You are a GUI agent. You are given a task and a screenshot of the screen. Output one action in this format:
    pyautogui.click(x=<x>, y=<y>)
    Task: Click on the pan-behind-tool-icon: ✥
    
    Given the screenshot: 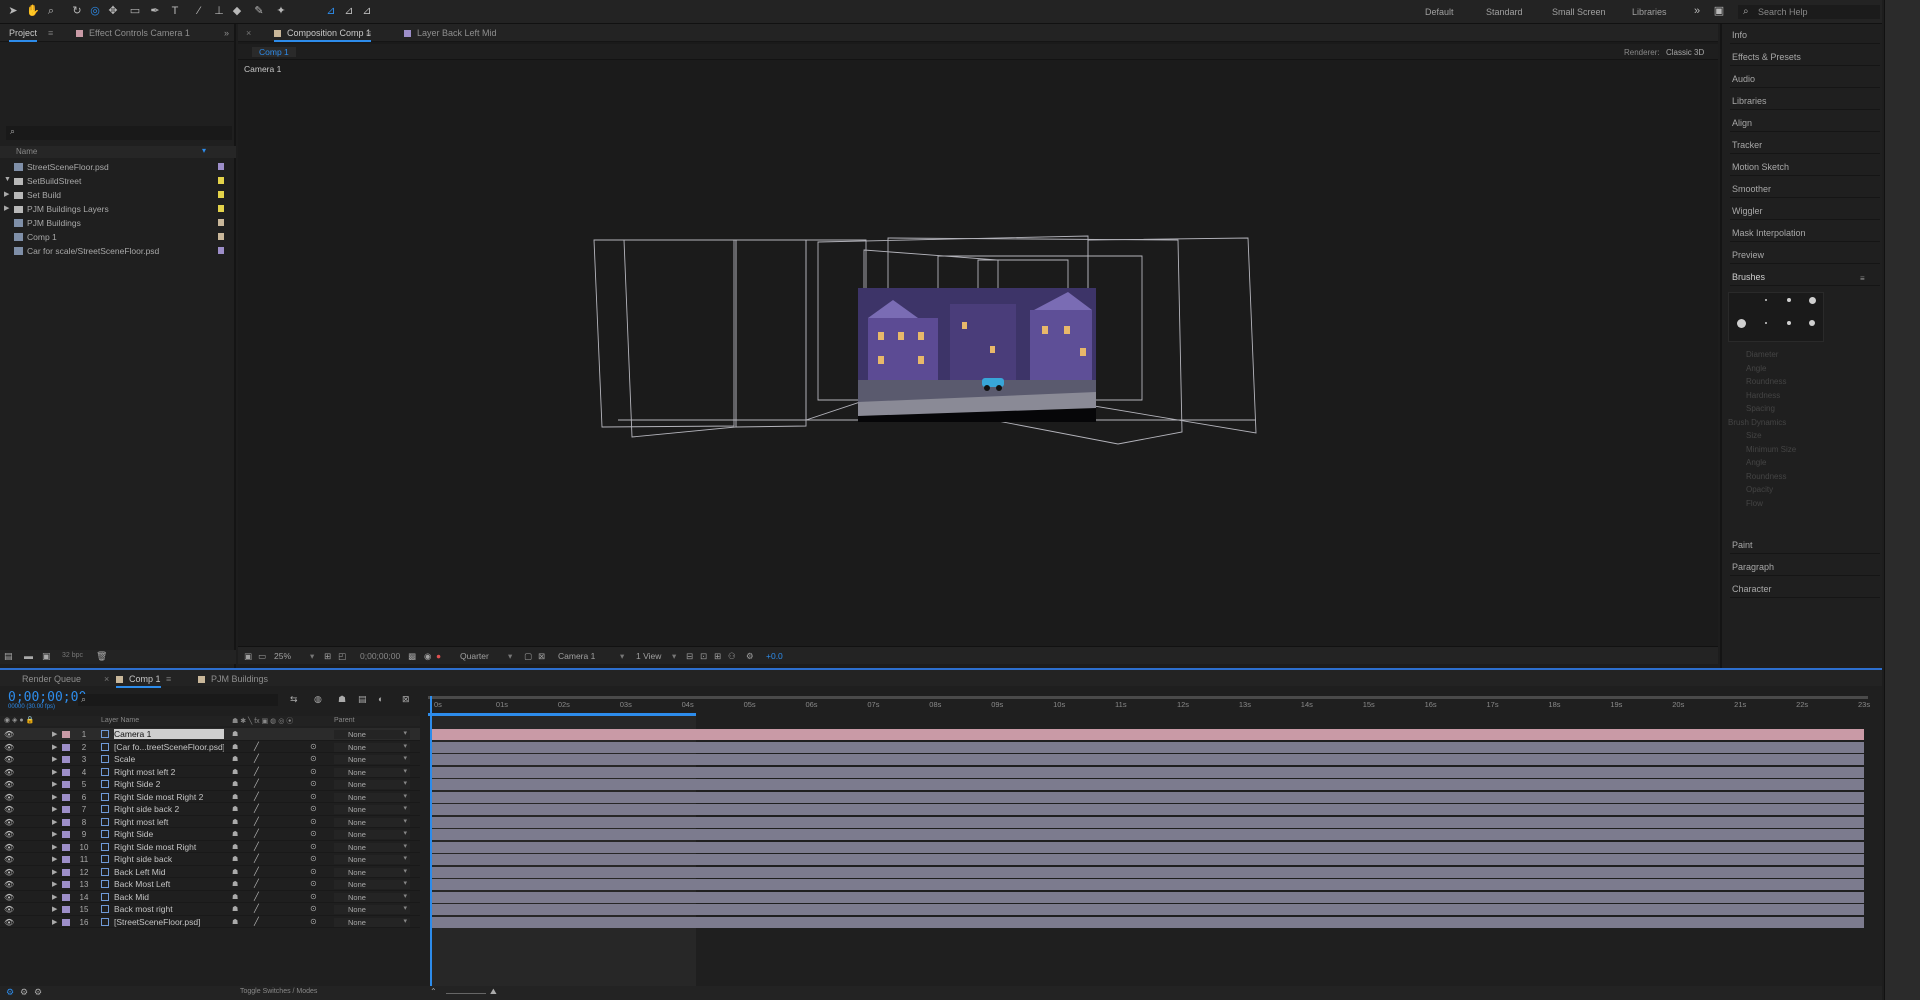 What is the action you would take?
    pyautogui.click(x=113, y=11)
    